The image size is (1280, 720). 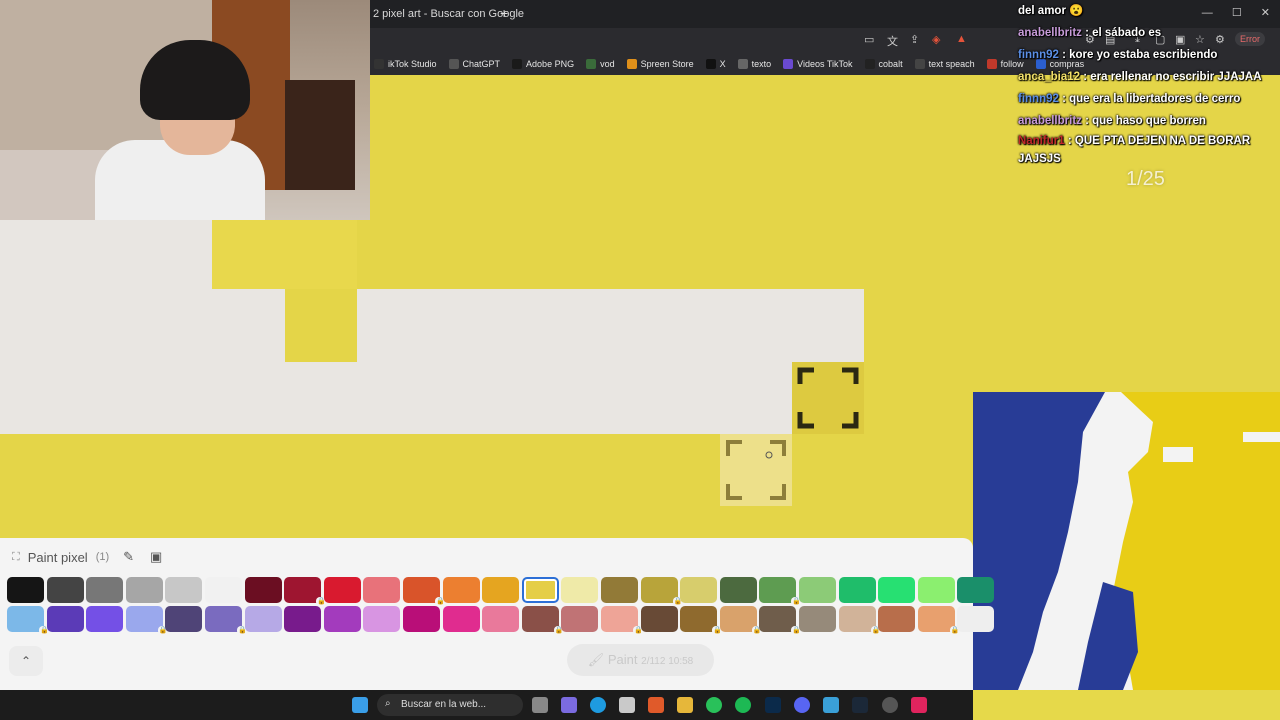 What do you see at coordinates (598, 705) in the screenshot?
I see `edge-icon` at bounding box center [598, 705].